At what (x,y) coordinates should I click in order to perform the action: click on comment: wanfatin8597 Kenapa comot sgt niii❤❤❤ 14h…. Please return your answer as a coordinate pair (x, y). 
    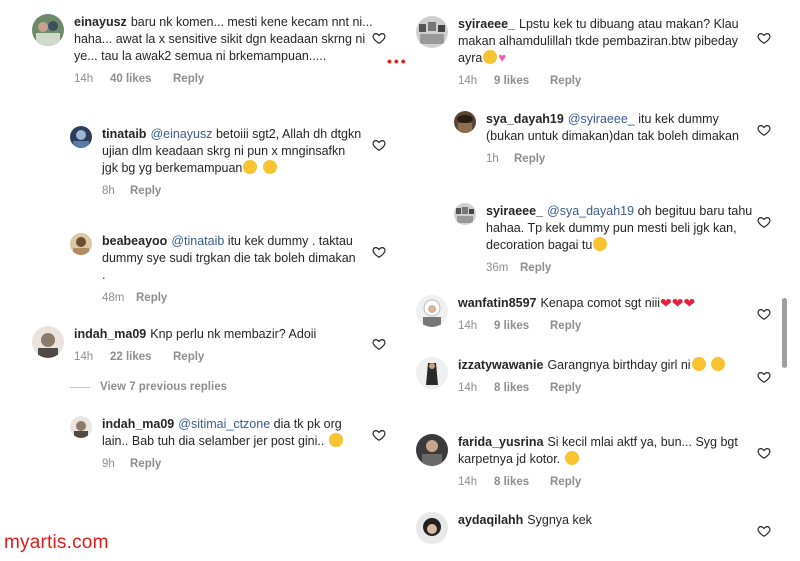
    Looking at the image, I should click on (589, 315).